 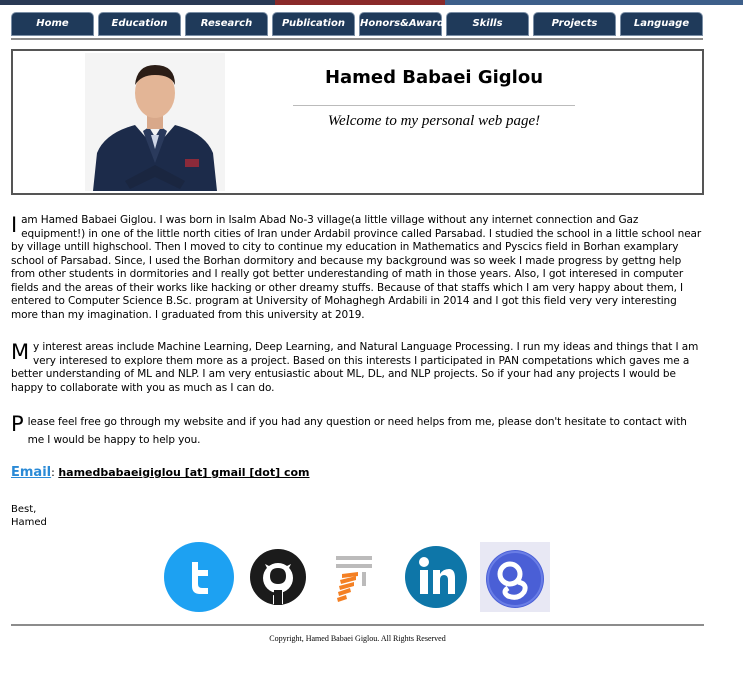 What do you see at coordinates (29, 522) in the screenshot?
I see `signature-name: Hamed` at bounding box center [29, 522].